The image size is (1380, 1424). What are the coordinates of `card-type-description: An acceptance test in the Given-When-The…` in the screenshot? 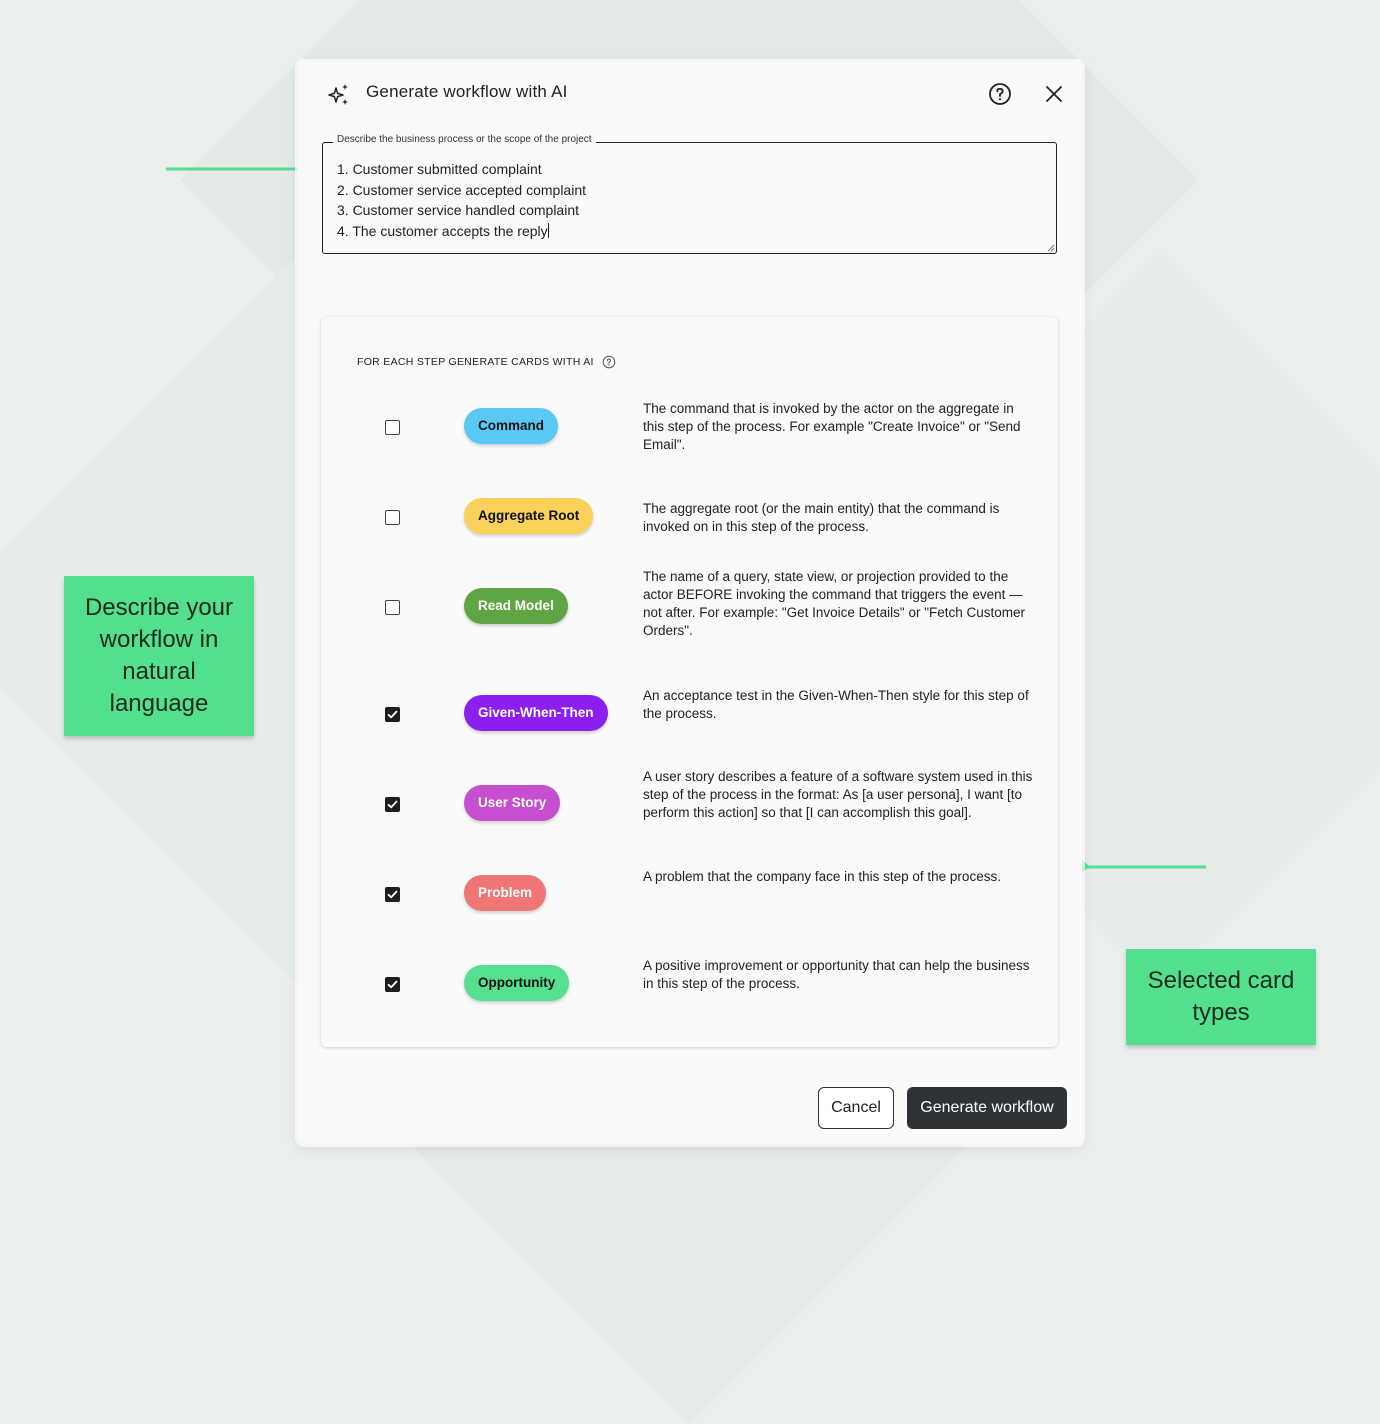 It's located at (836, 704).